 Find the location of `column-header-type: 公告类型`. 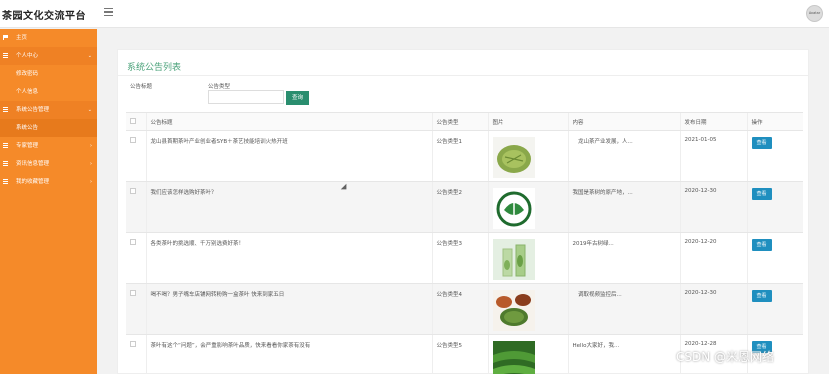

column-header-type: 公告类型 is located at coordinates (459, 121).